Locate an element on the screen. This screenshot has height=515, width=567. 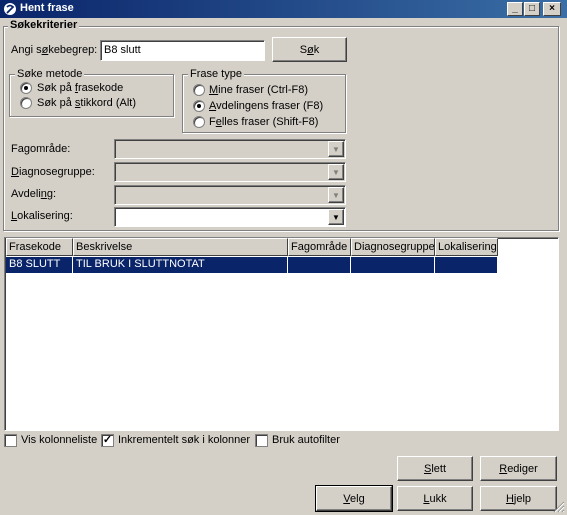
autofilter-checkbox is located at coordinates (261, 440).